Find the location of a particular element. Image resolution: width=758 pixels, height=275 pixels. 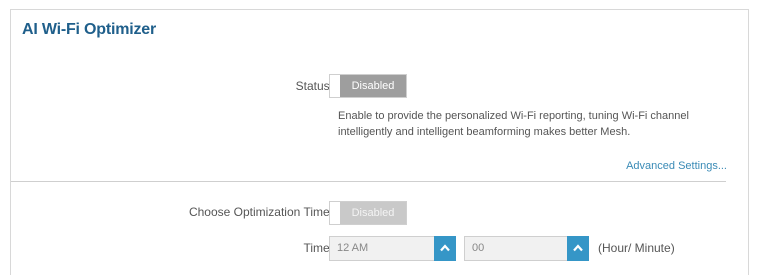

hour-dropdown-button is located at coordinates (445, 248).